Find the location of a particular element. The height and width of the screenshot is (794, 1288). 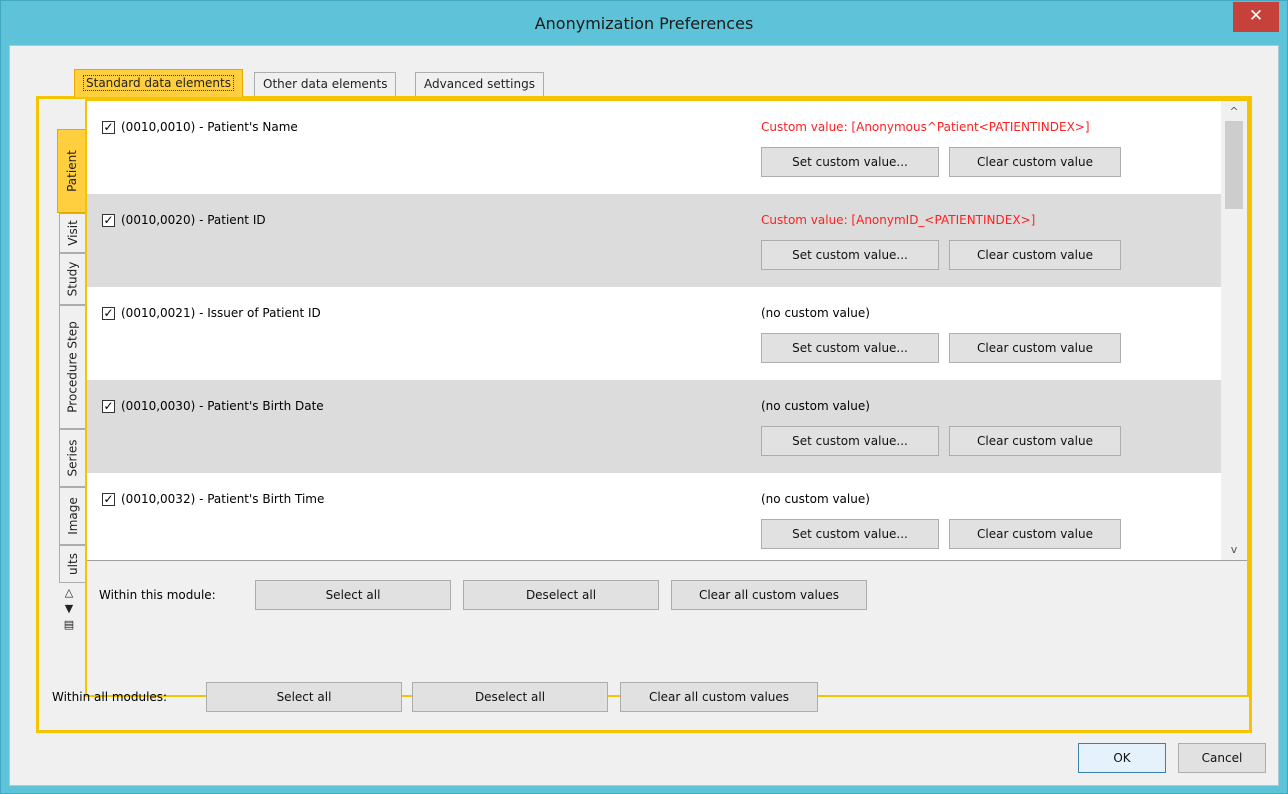

side-tab-label: Series is located at coordinates (72, 458).